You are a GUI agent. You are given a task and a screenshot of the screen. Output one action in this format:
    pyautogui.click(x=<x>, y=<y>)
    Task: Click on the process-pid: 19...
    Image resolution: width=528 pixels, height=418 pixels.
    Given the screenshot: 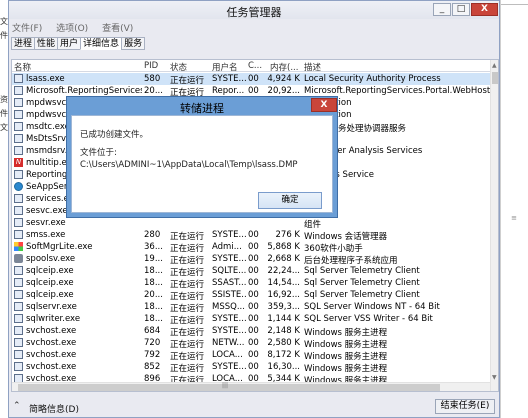 What is the action you would take?
    pyautogui.click(x=153, y=259)
    